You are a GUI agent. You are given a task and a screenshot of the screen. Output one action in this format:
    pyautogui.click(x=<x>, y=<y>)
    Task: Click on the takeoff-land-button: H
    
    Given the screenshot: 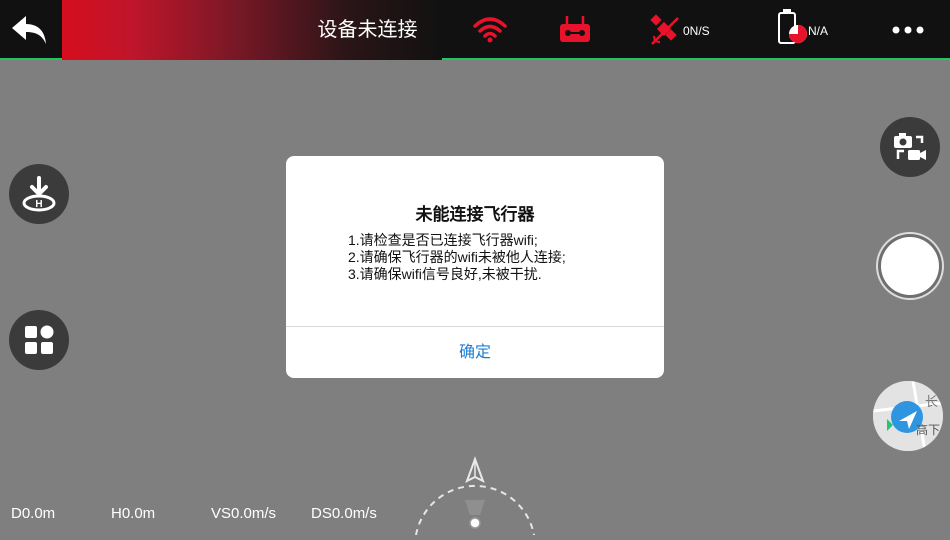 What is the action you would take?
    pyautogui.click(x=39, y=194)
    